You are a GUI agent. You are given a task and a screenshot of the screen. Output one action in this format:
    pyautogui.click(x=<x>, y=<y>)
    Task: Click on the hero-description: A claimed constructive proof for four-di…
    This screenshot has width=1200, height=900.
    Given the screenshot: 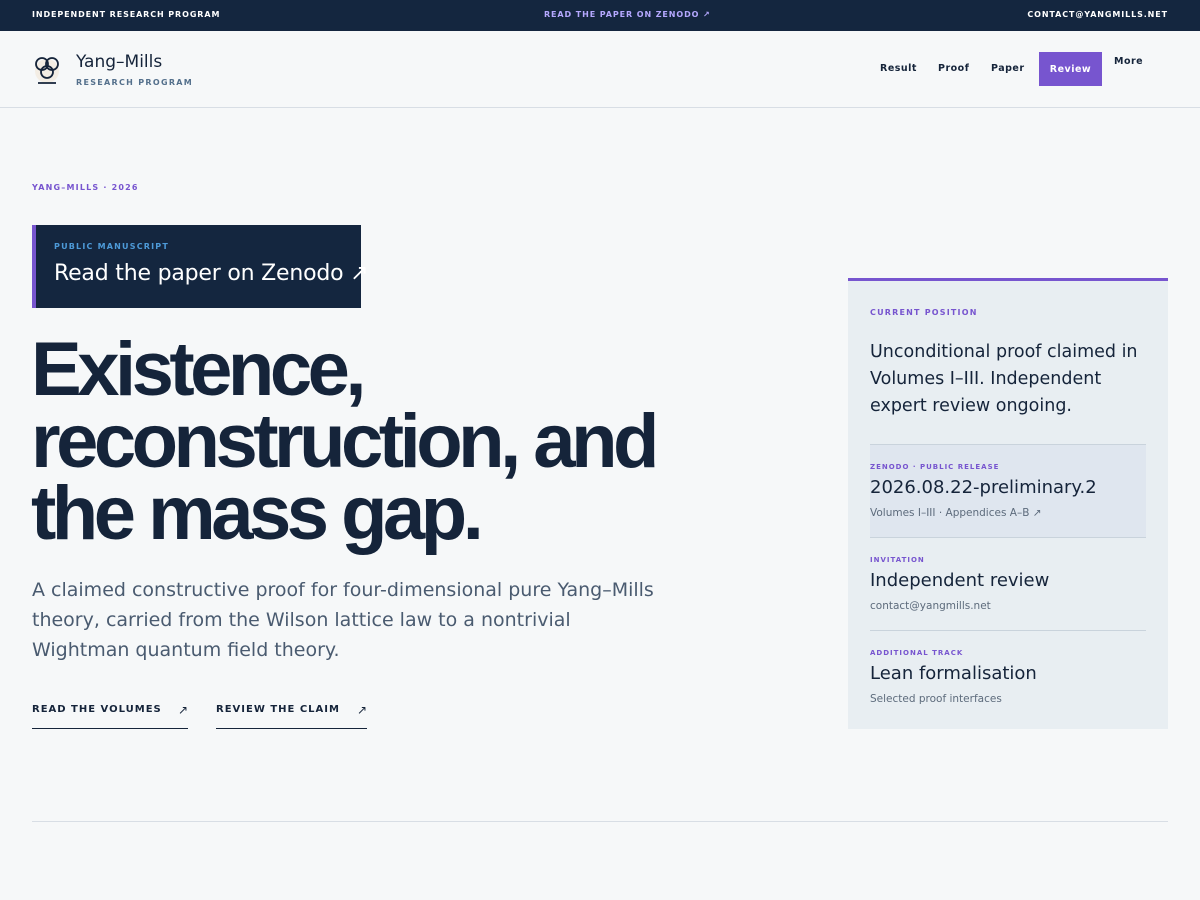 What is the action you would take?
    pyautogui.click(x=343, y=620)
    